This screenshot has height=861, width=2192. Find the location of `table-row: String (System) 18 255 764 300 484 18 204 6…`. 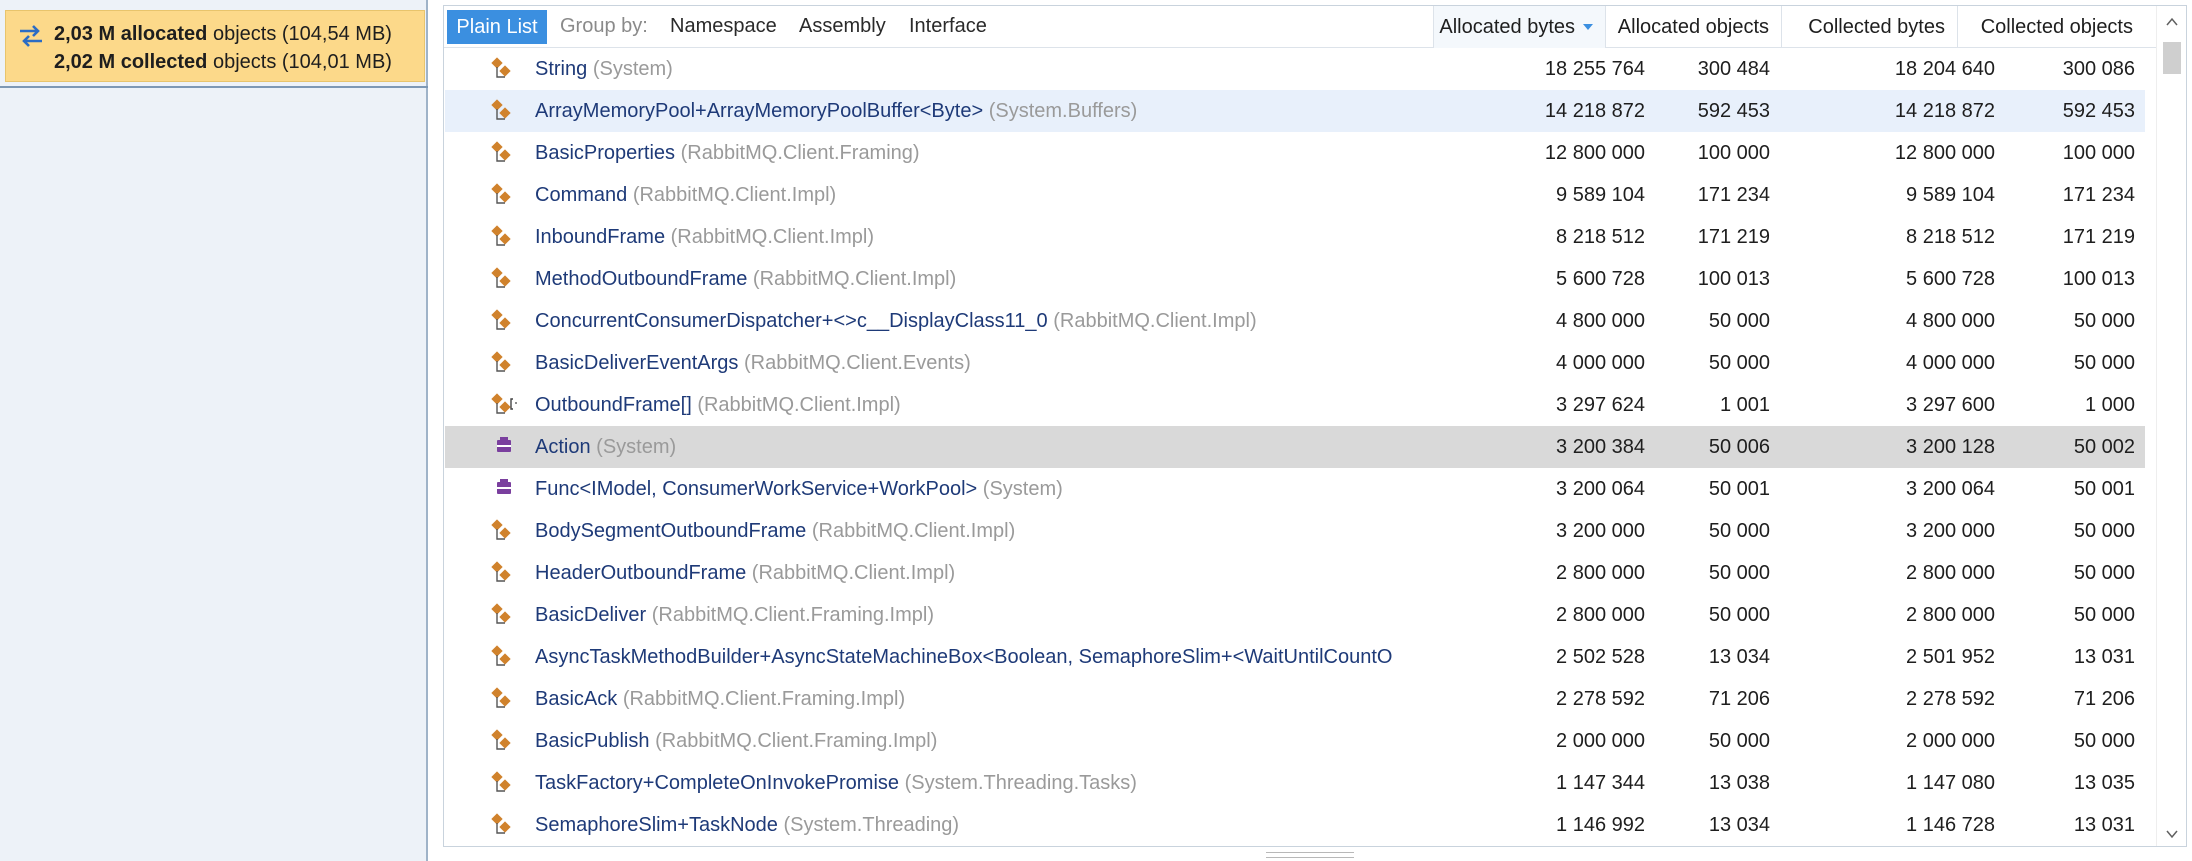

table-row: String (System) 18 255 764 300 484 18 204 6… is located at coordinates (1295, 69).